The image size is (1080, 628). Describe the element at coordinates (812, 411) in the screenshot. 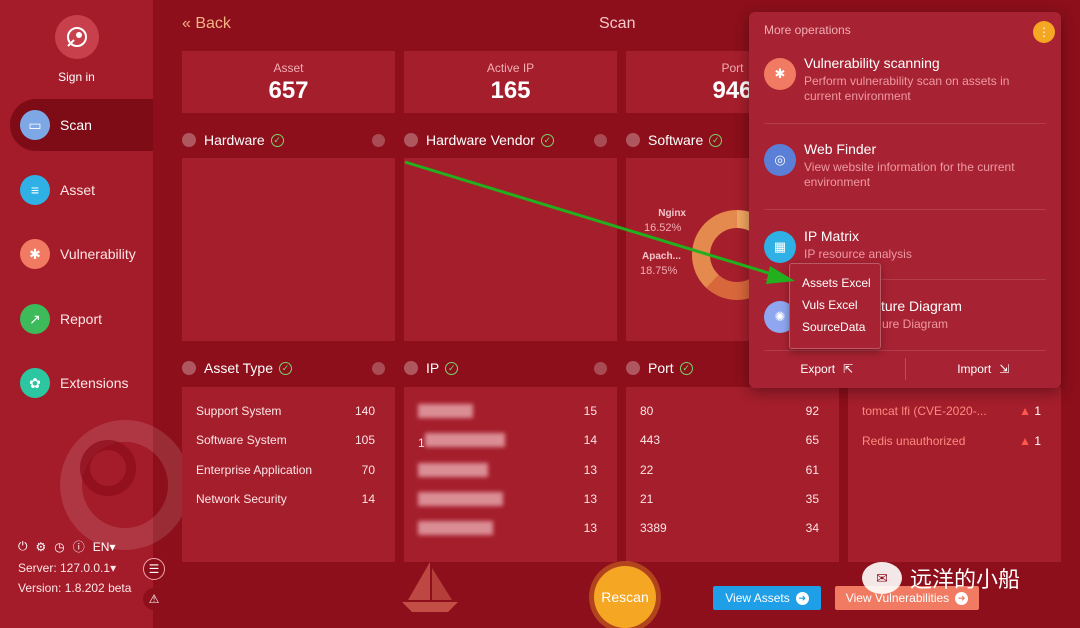

I see `list-item-count: 92` at that location.